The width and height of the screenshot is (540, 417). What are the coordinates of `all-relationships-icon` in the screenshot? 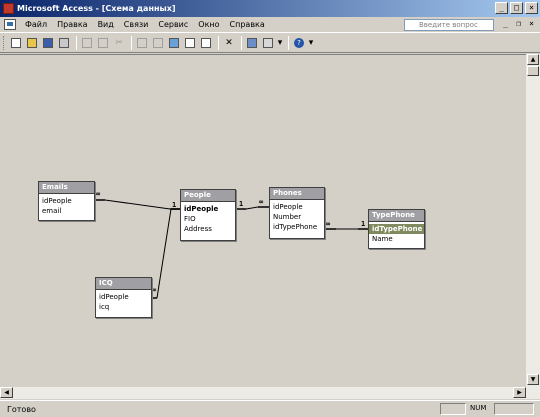 It's located at (206, 43).